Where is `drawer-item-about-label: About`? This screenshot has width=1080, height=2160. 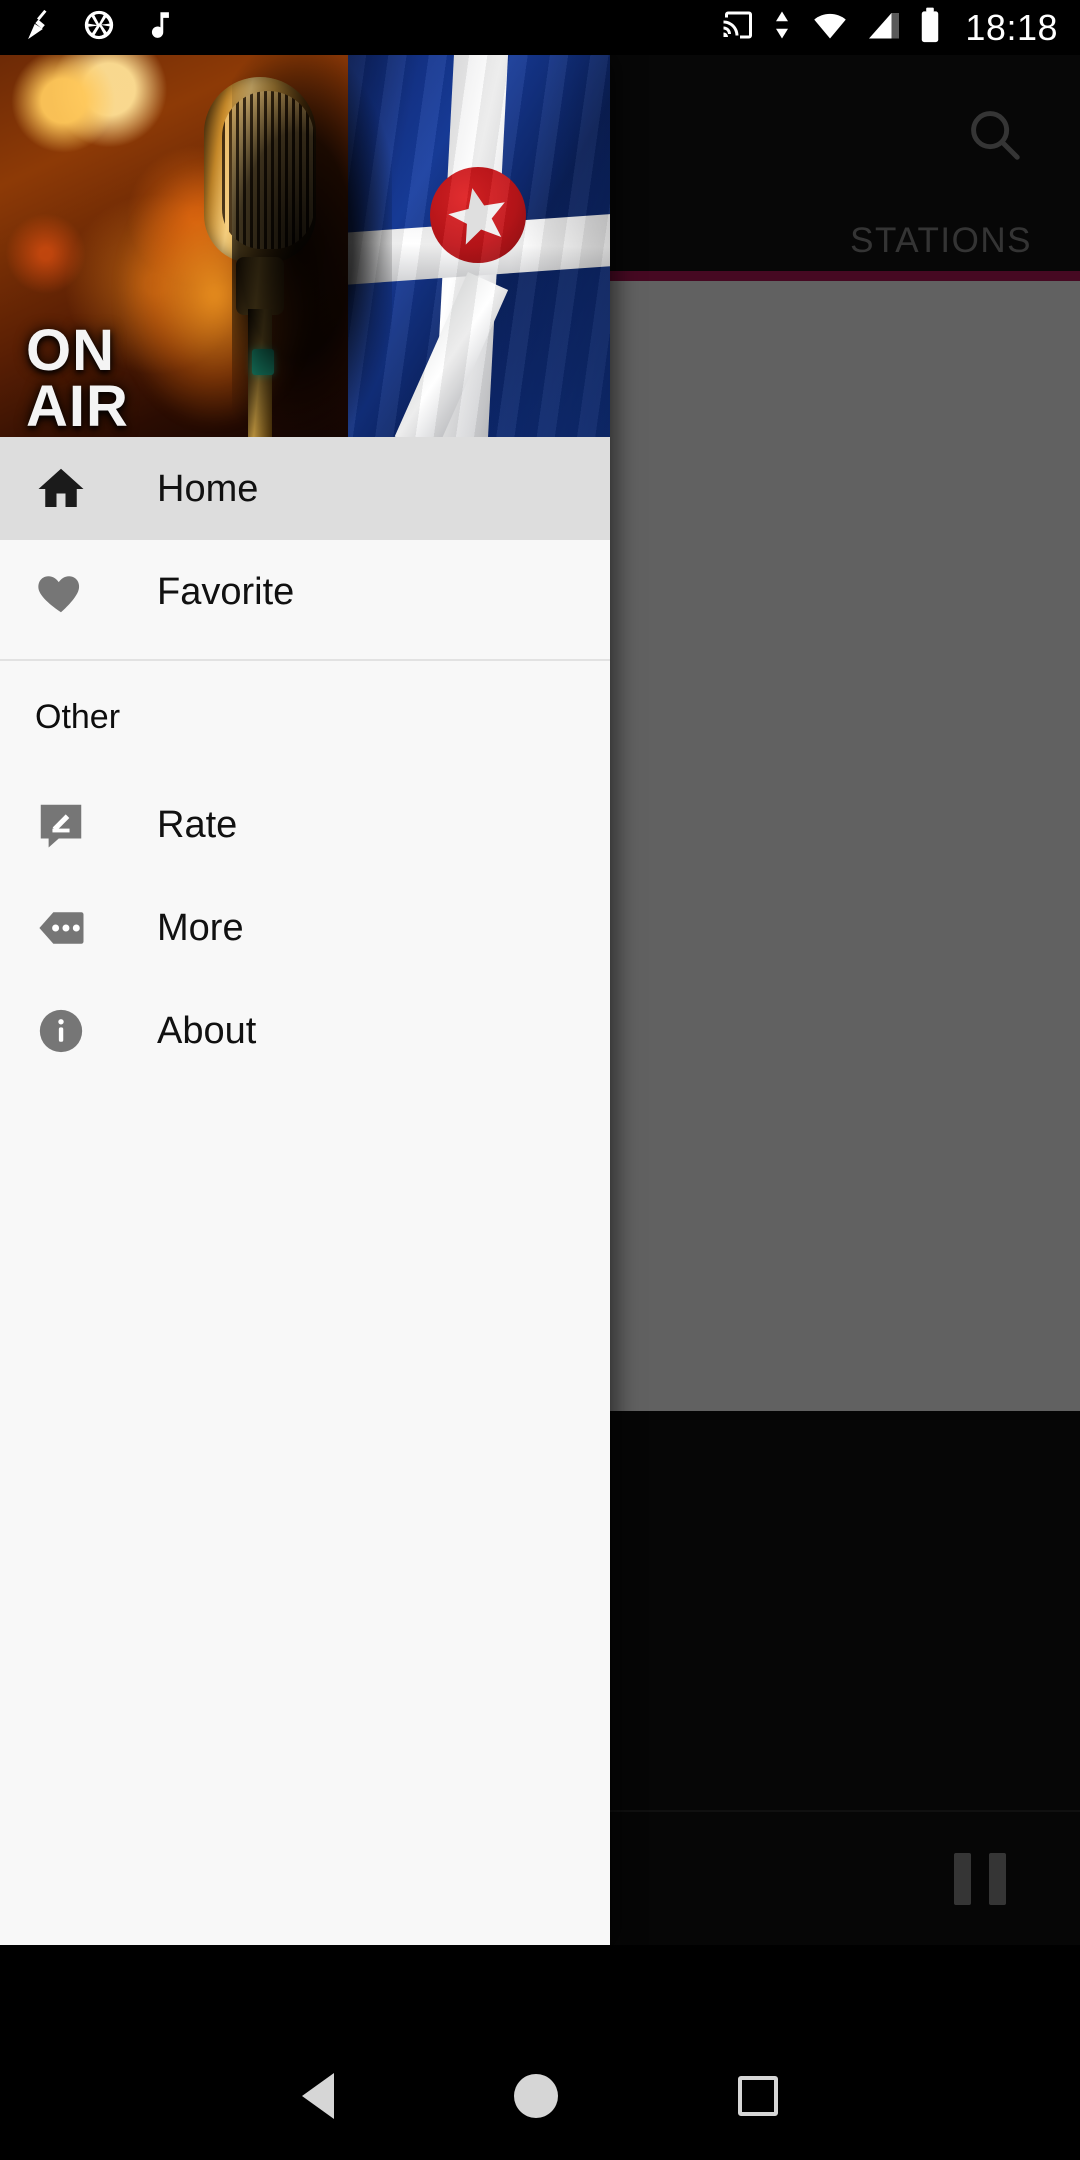 drawer-item-about-label: About is located at coordinates (207, 1030).